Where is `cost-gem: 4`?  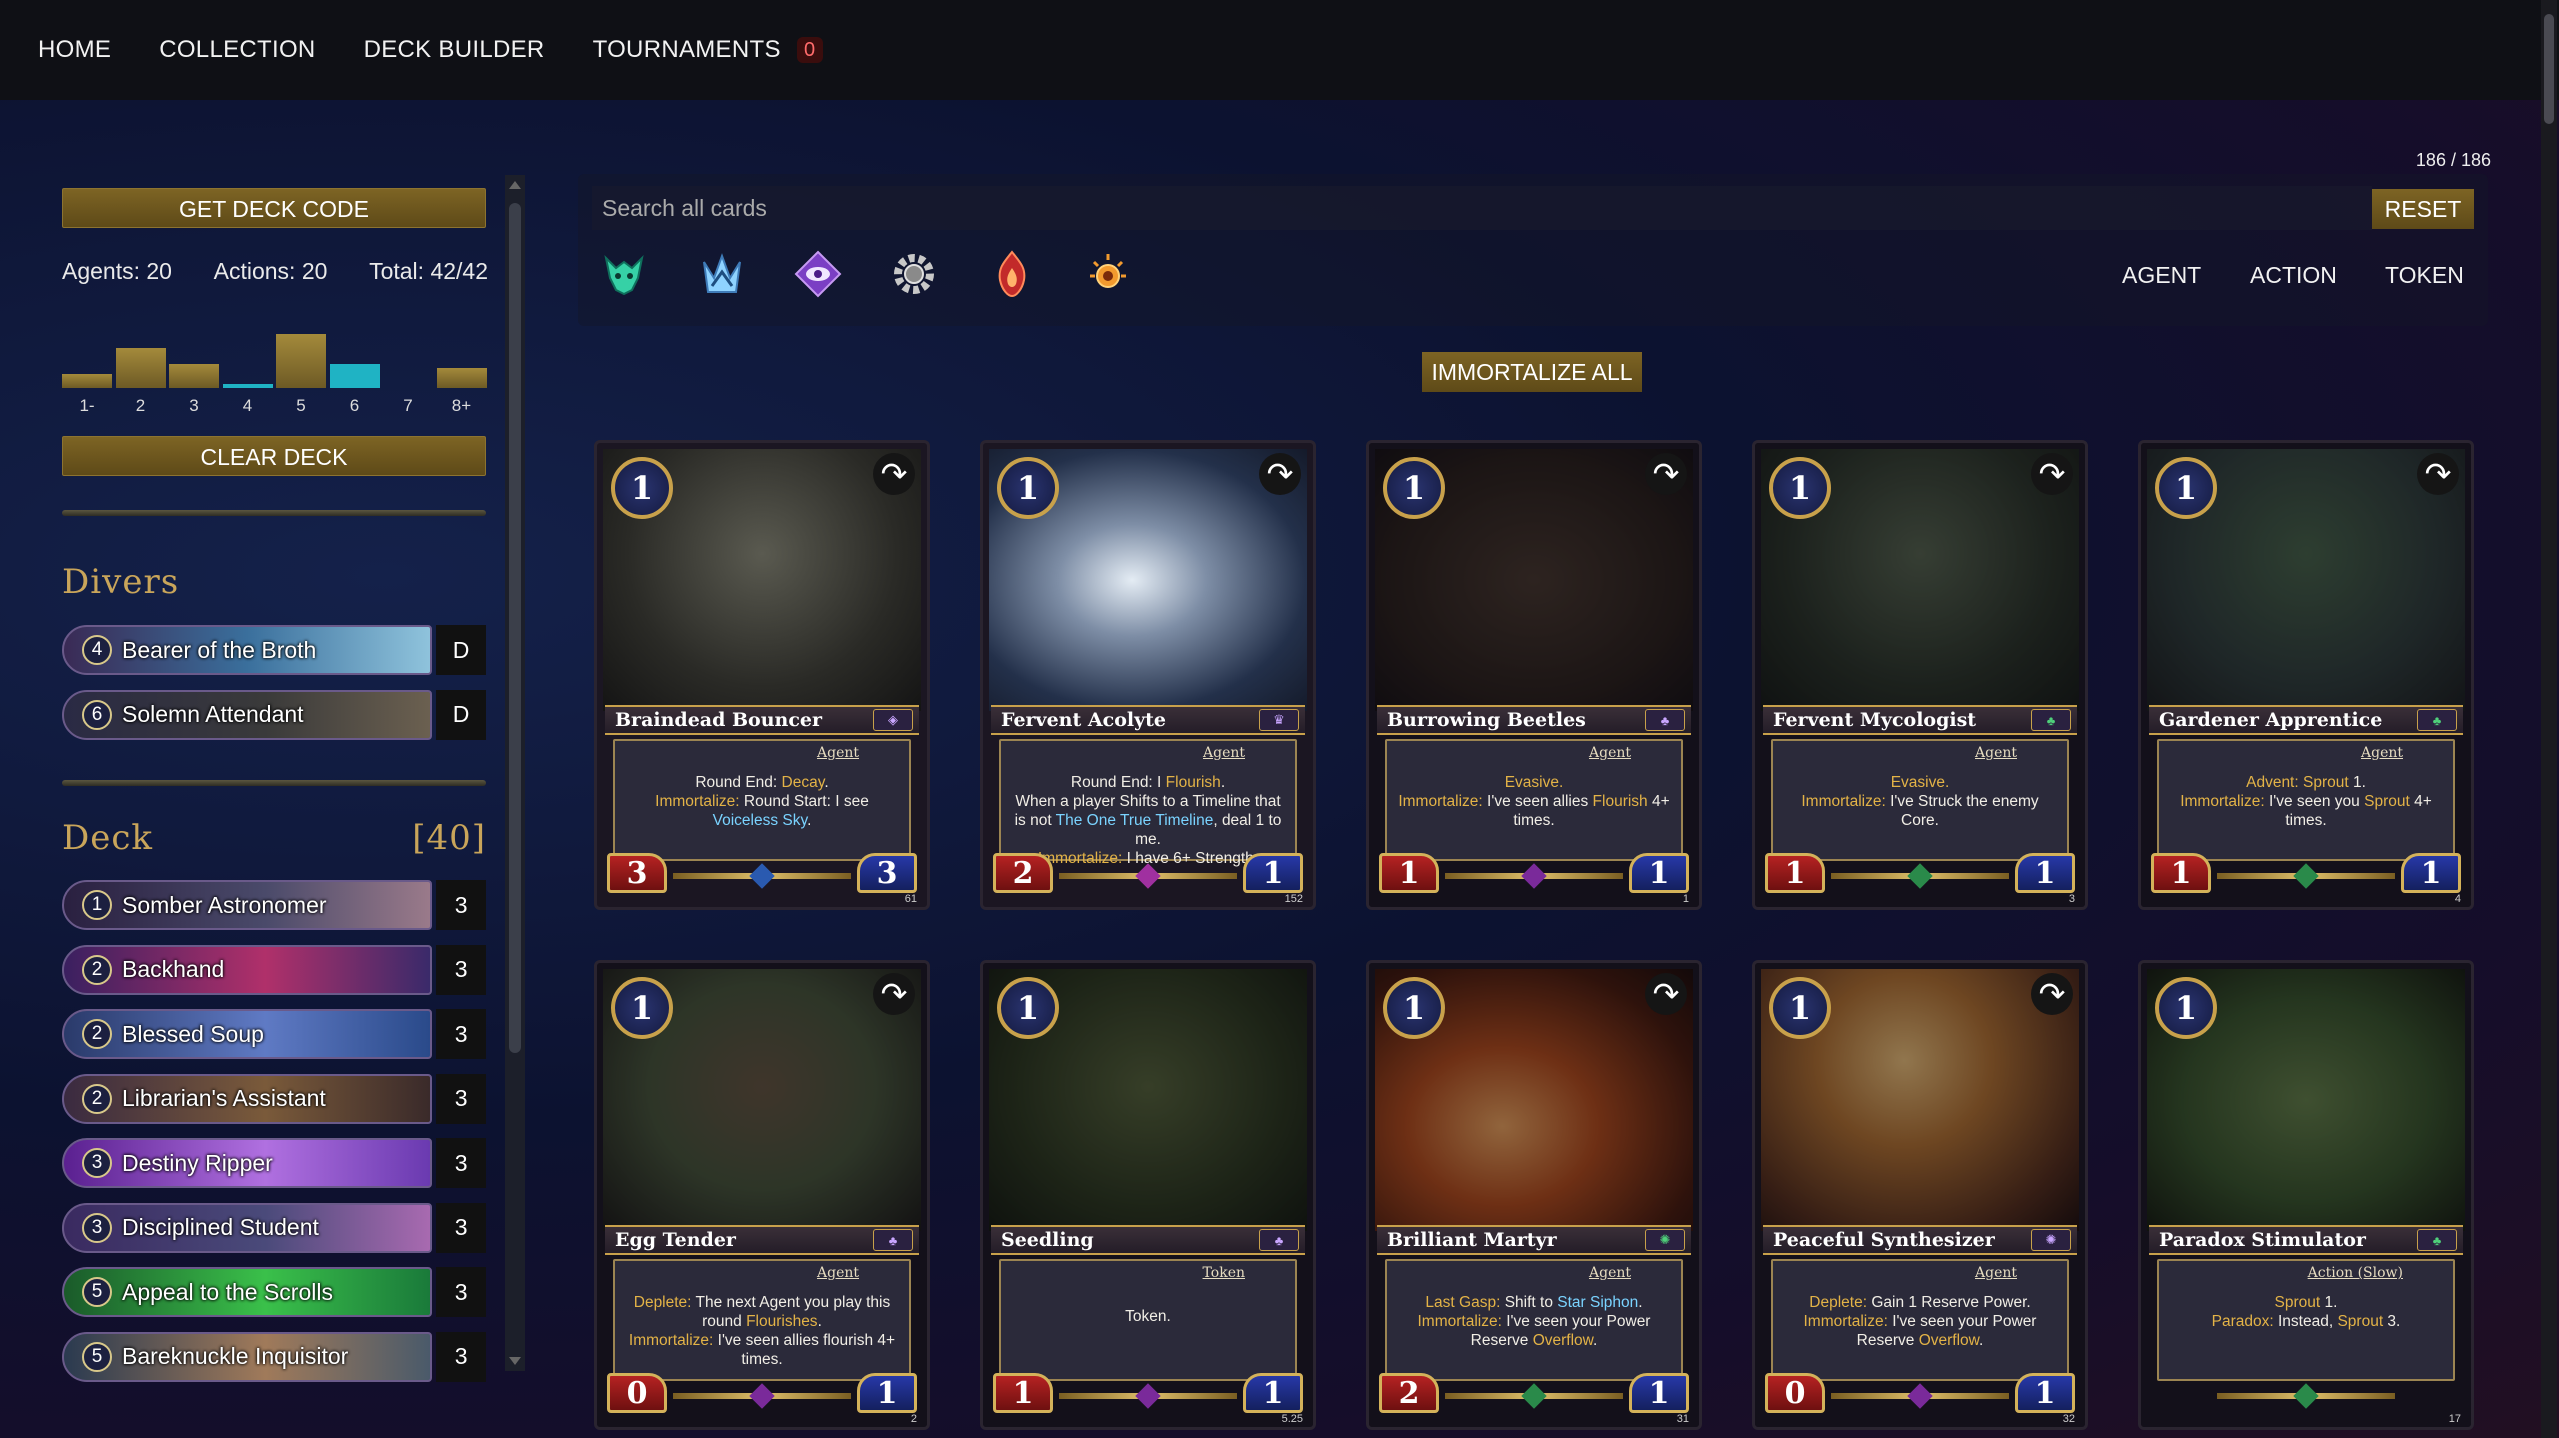
cost-gem: 4 is located at coordinates (97, 650).